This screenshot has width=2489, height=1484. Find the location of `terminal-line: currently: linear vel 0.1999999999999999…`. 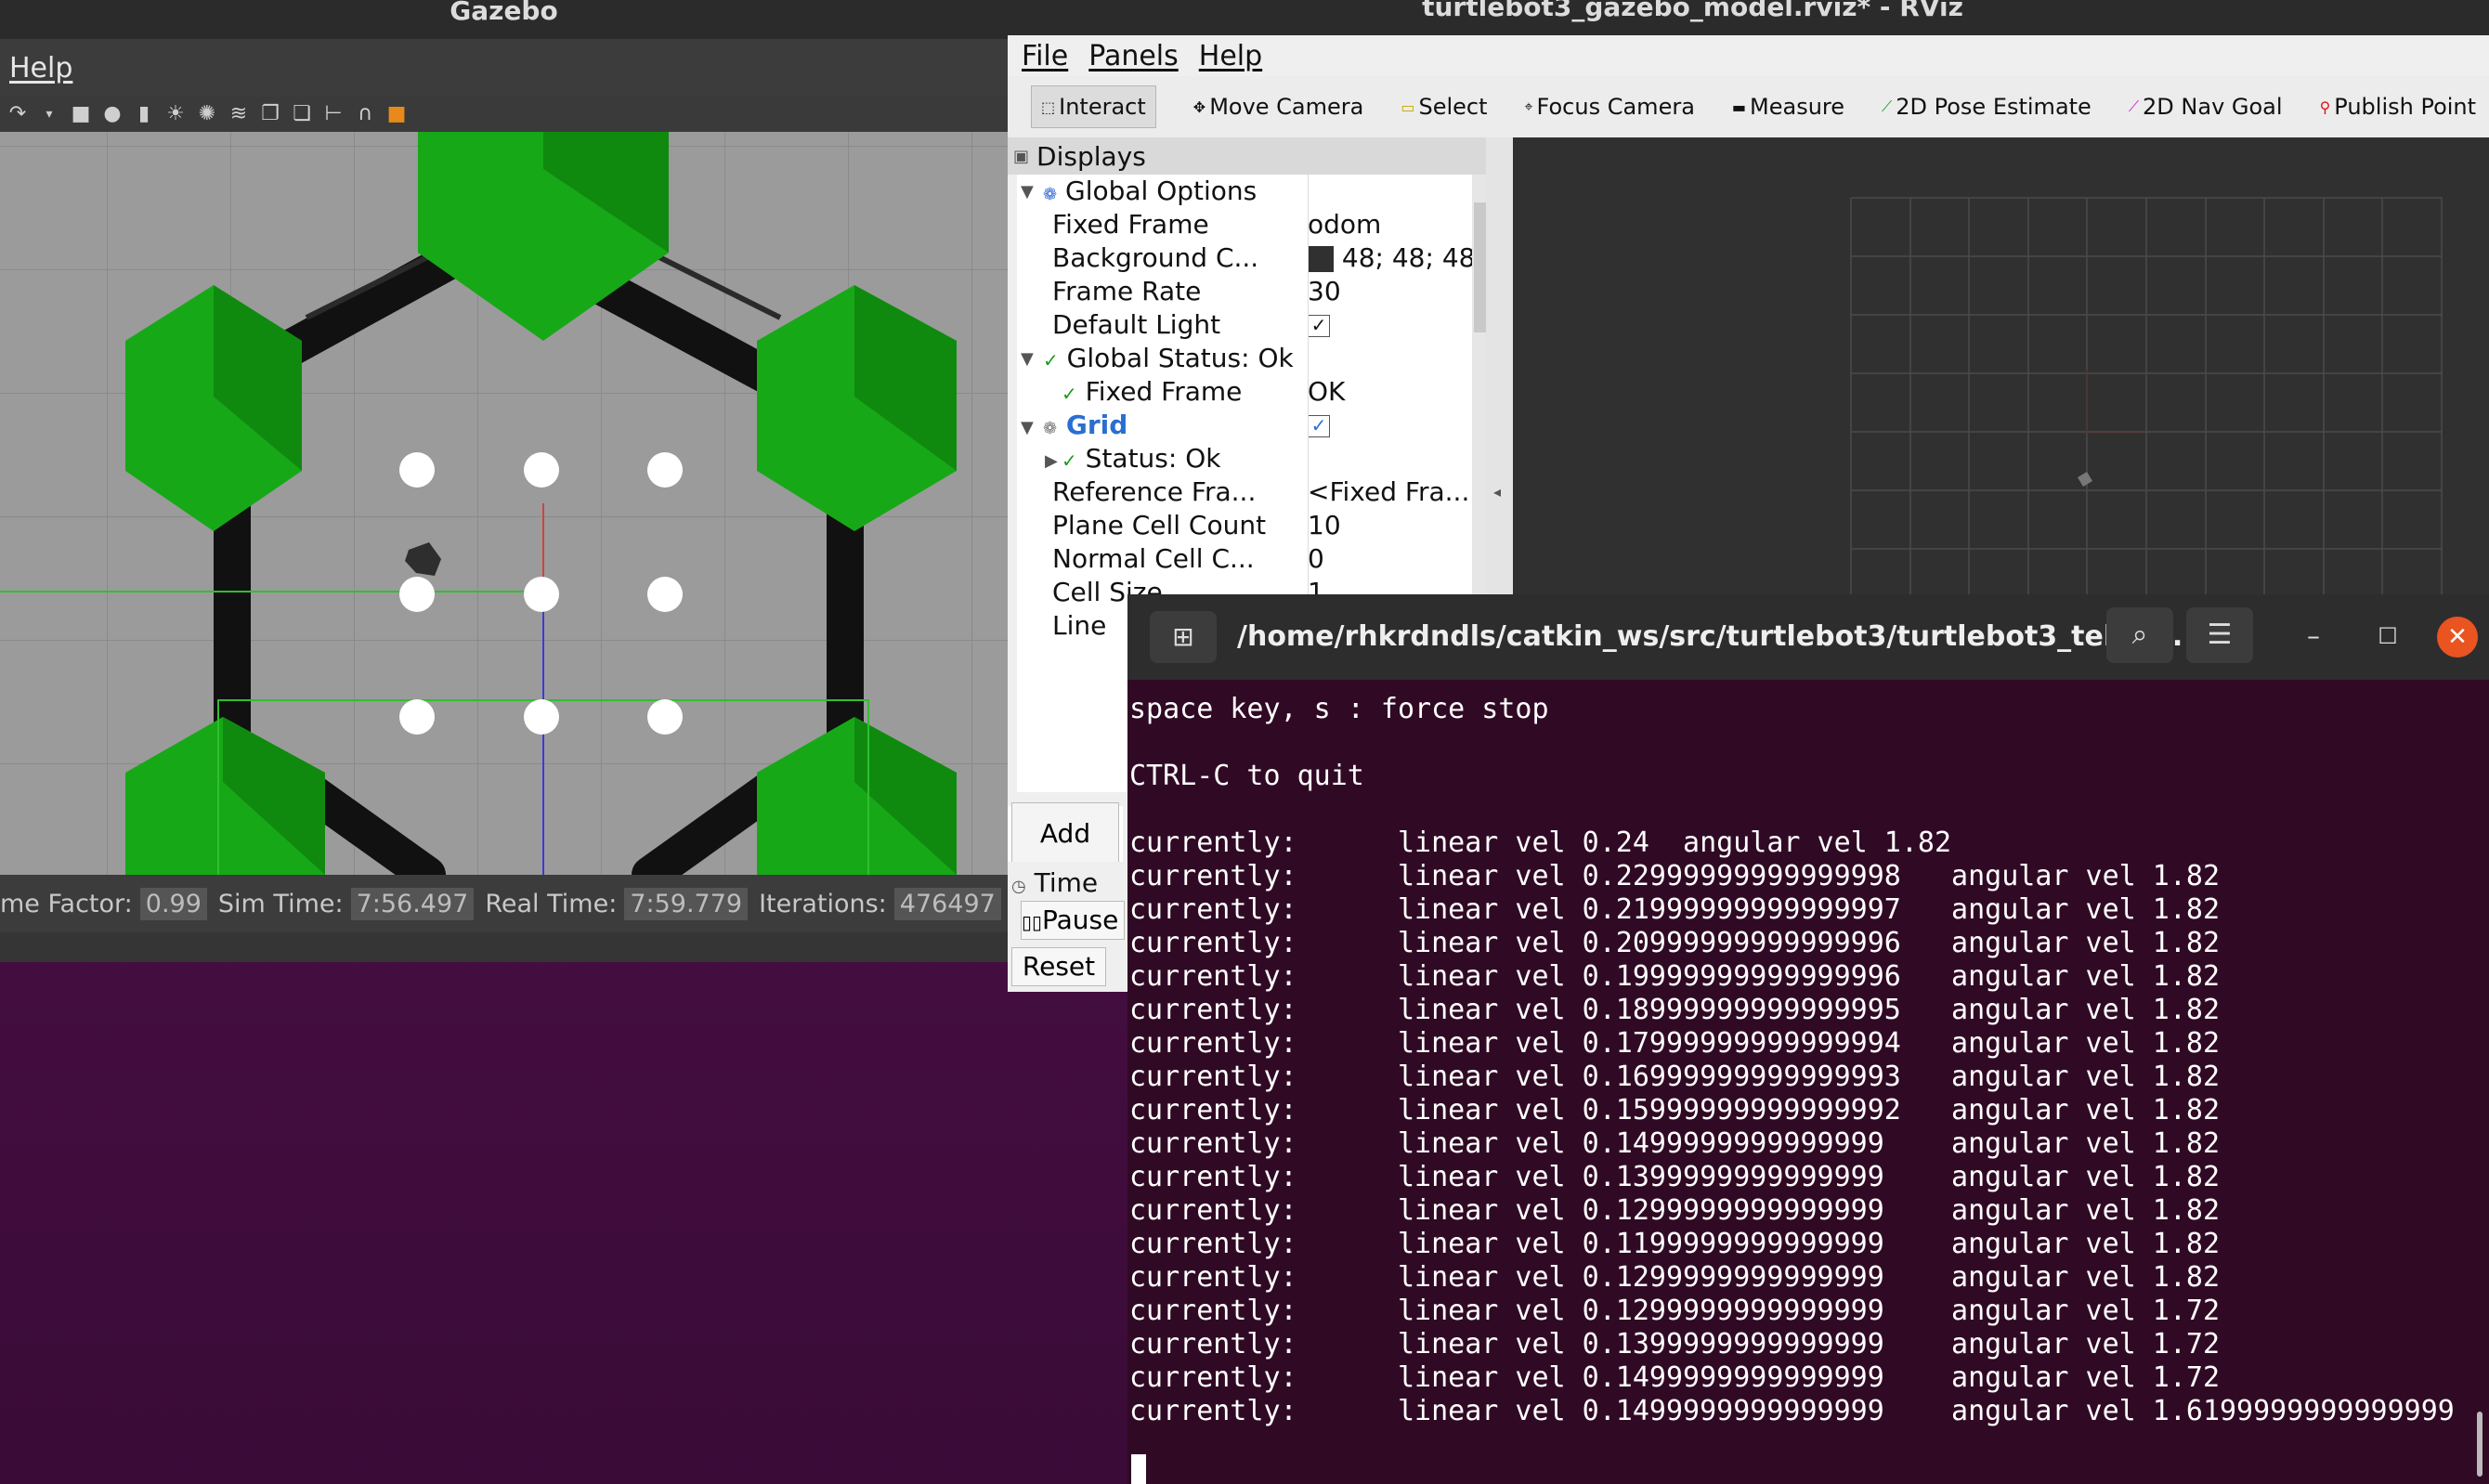

terminal-line: currently: linear vel 0.1999999999999999… is located at coordinates (1674, 976).